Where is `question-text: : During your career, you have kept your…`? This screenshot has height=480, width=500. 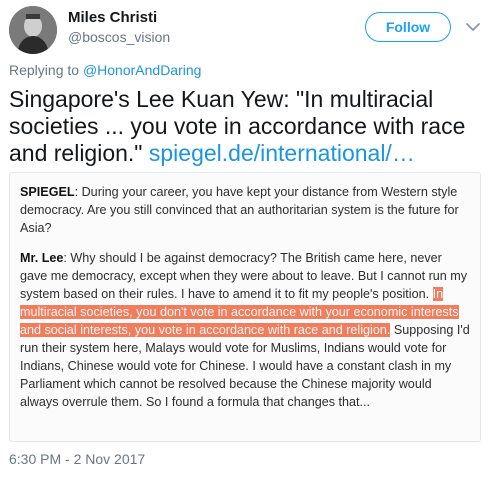 question-text: : During your career, you have kept your… is located at coordinates (239, 210).